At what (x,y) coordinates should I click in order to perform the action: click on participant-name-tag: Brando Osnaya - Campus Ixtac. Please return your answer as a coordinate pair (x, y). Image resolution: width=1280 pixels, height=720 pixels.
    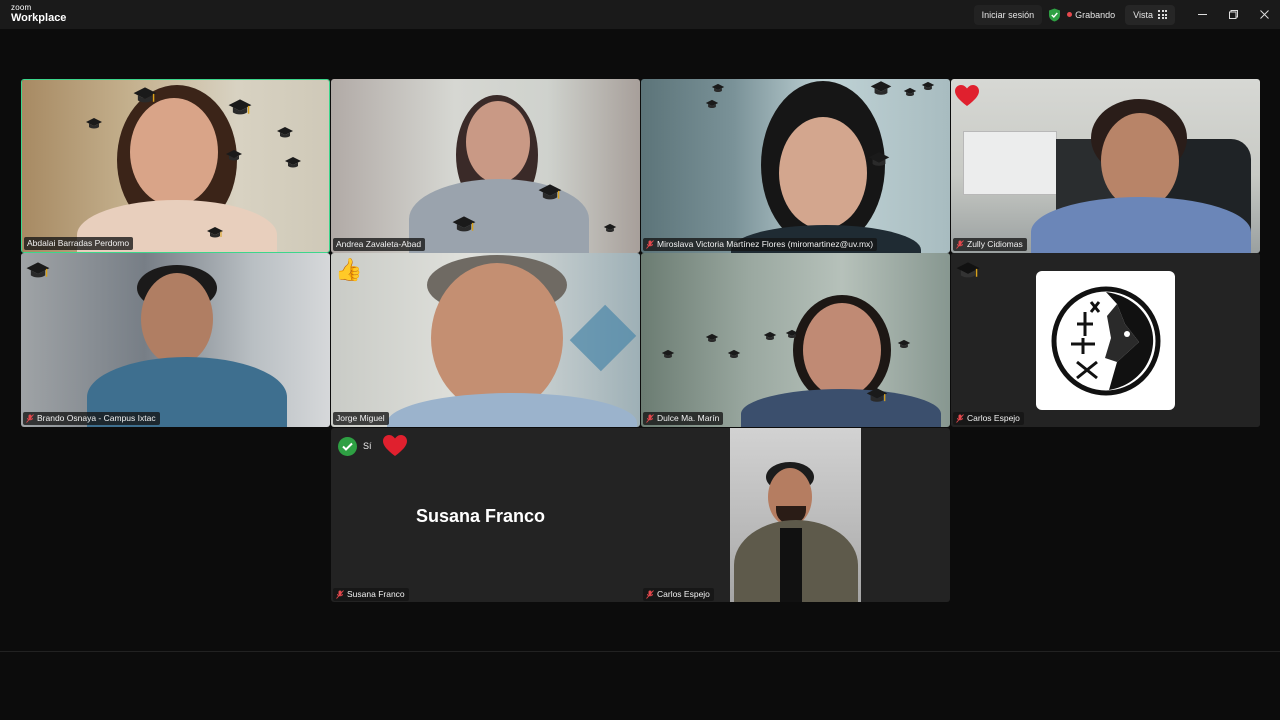
    Looking at the image, I should click on (91, 418).